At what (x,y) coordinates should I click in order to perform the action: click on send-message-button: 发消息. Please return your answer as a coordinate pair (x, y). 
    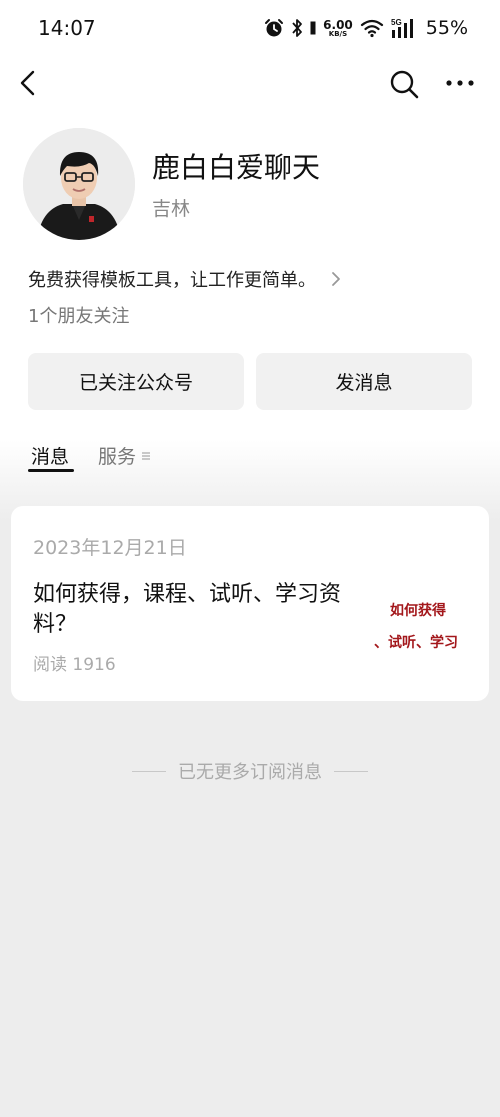
    Looking at the image, I should click on (364, 381).